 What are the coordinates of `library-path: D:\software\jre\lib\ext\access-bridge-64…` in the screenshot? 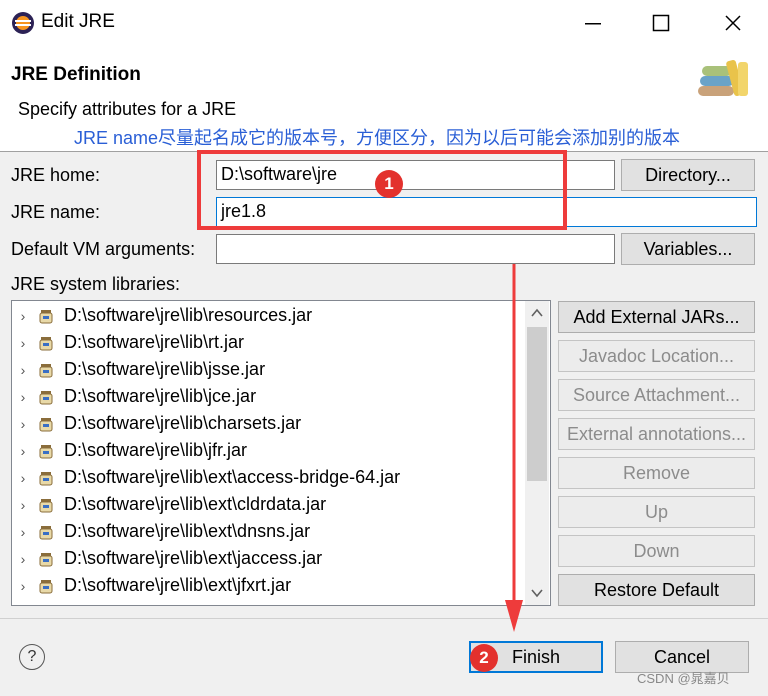 It's located at (232, 477).